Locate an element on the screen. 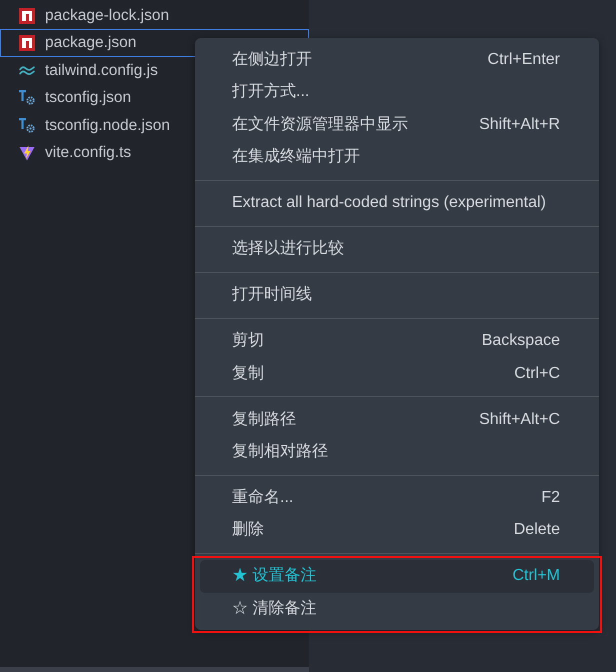 Image resolution: width=616 pixels, height=672 pixels. scrollbar-thumb is located at coordinates (154, 669).